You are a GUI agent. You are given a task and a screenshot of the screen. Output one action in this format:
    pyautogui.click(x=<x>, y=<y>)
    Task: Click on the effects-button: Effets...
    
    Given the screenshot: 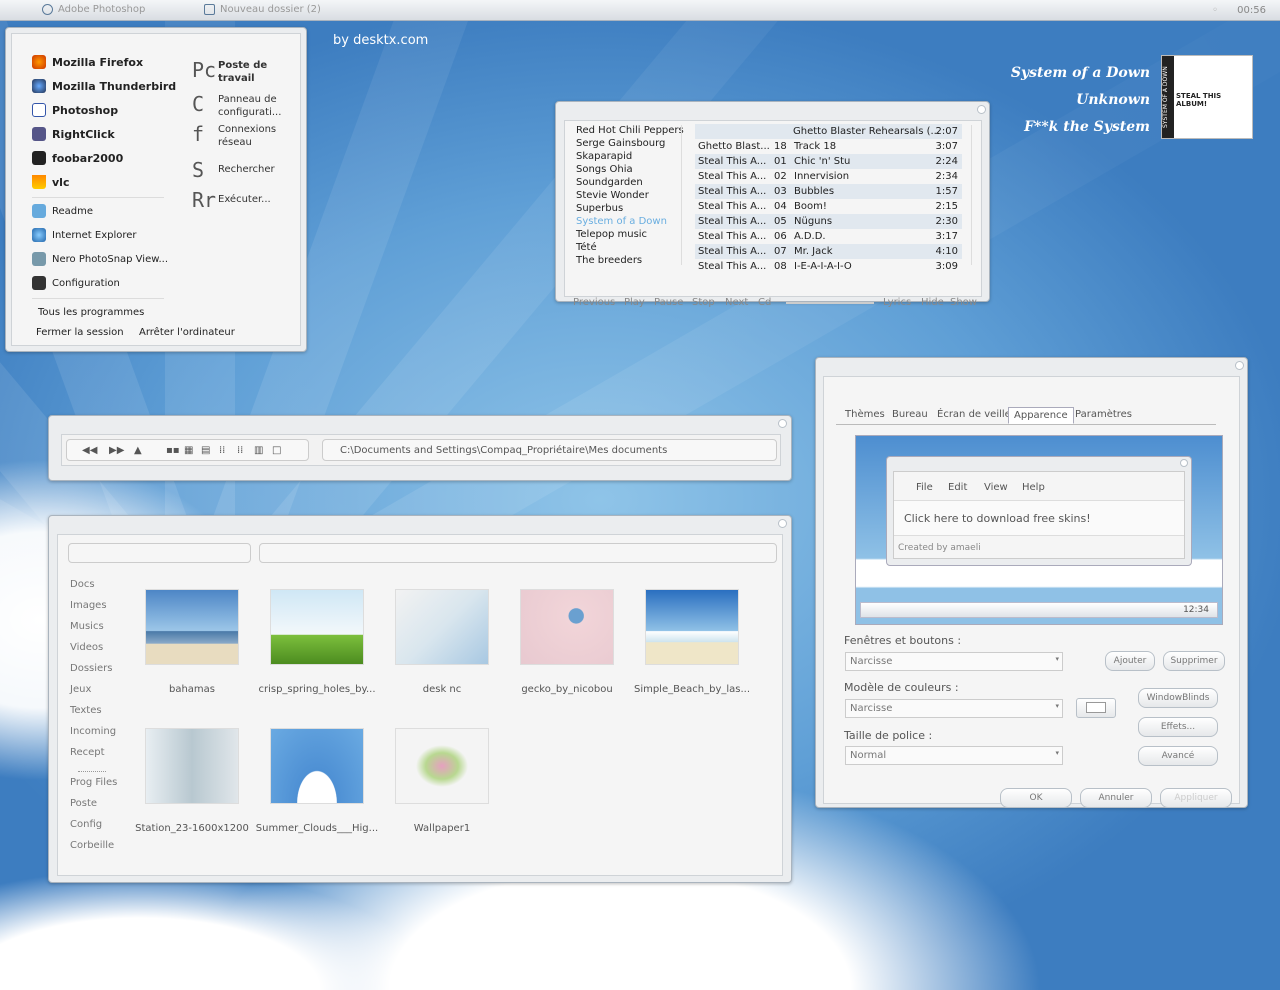 What is the action you would take?
    pyautogui.click(x=1178, y=727)
    